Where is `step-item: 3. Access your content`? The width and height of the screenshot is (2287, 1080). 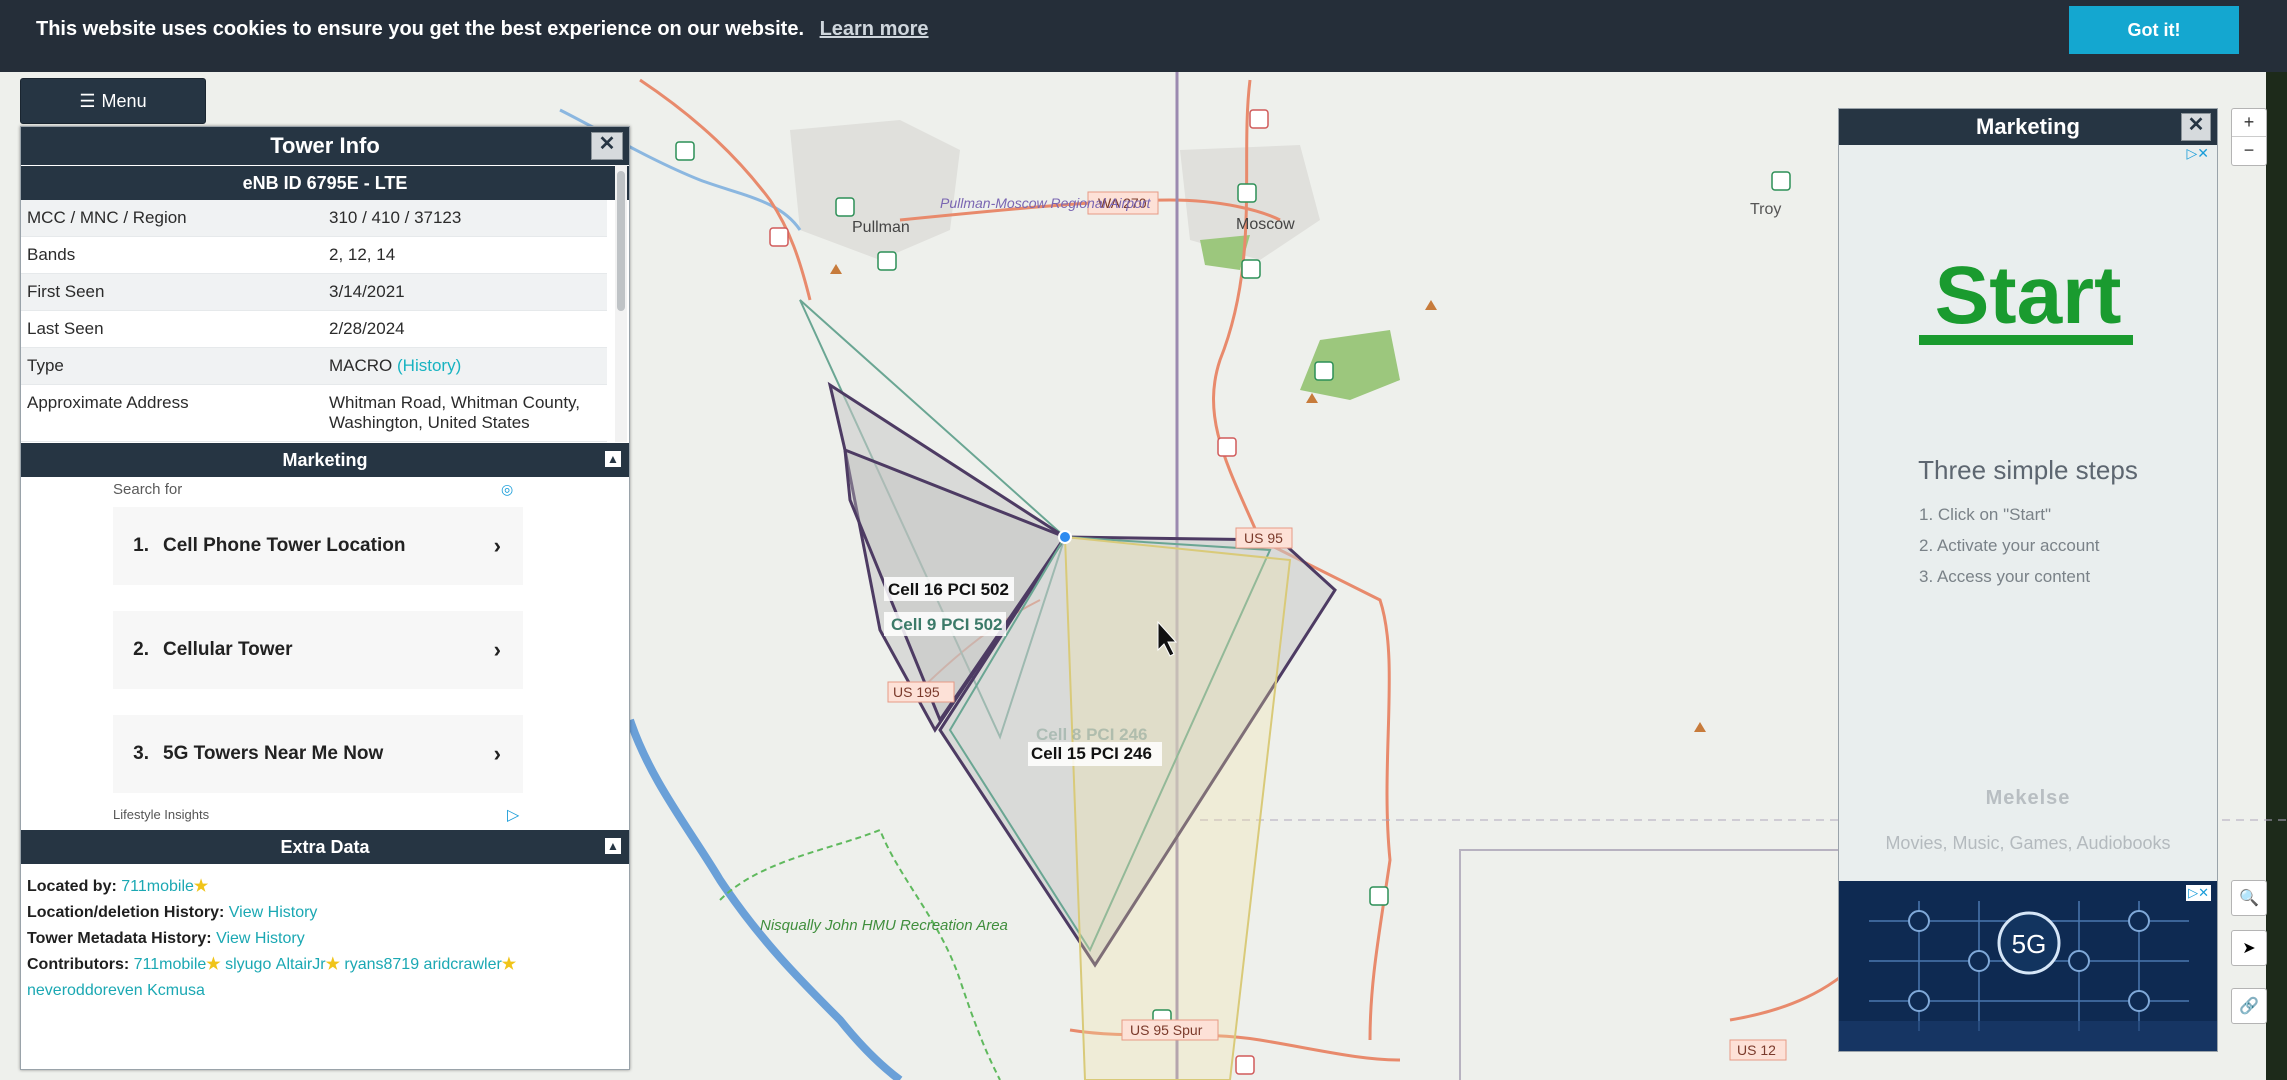
step-item: 3. Access your content is located at coordinates (2005, 576).